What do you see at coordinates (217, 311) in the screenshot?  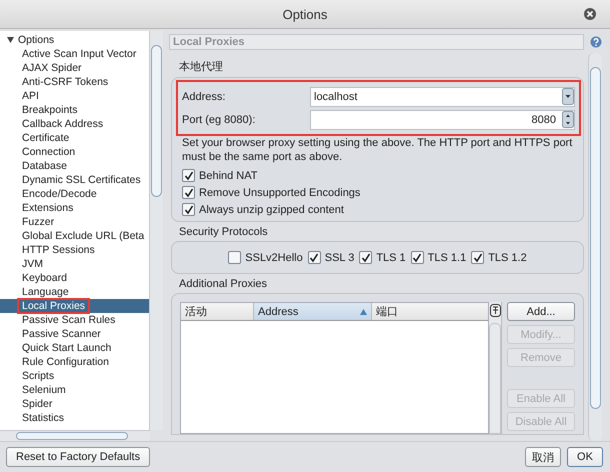 I see `column-header: 活动` at bounding box center [217, 311].